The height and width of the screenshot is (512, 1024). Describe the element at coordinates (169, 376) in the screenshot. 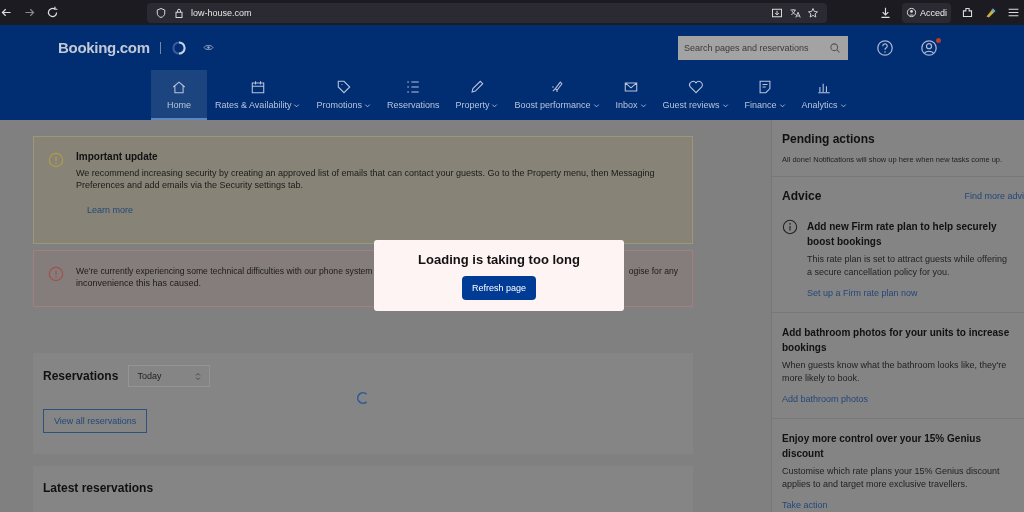

I see `period-dropdown: Today` at that location.